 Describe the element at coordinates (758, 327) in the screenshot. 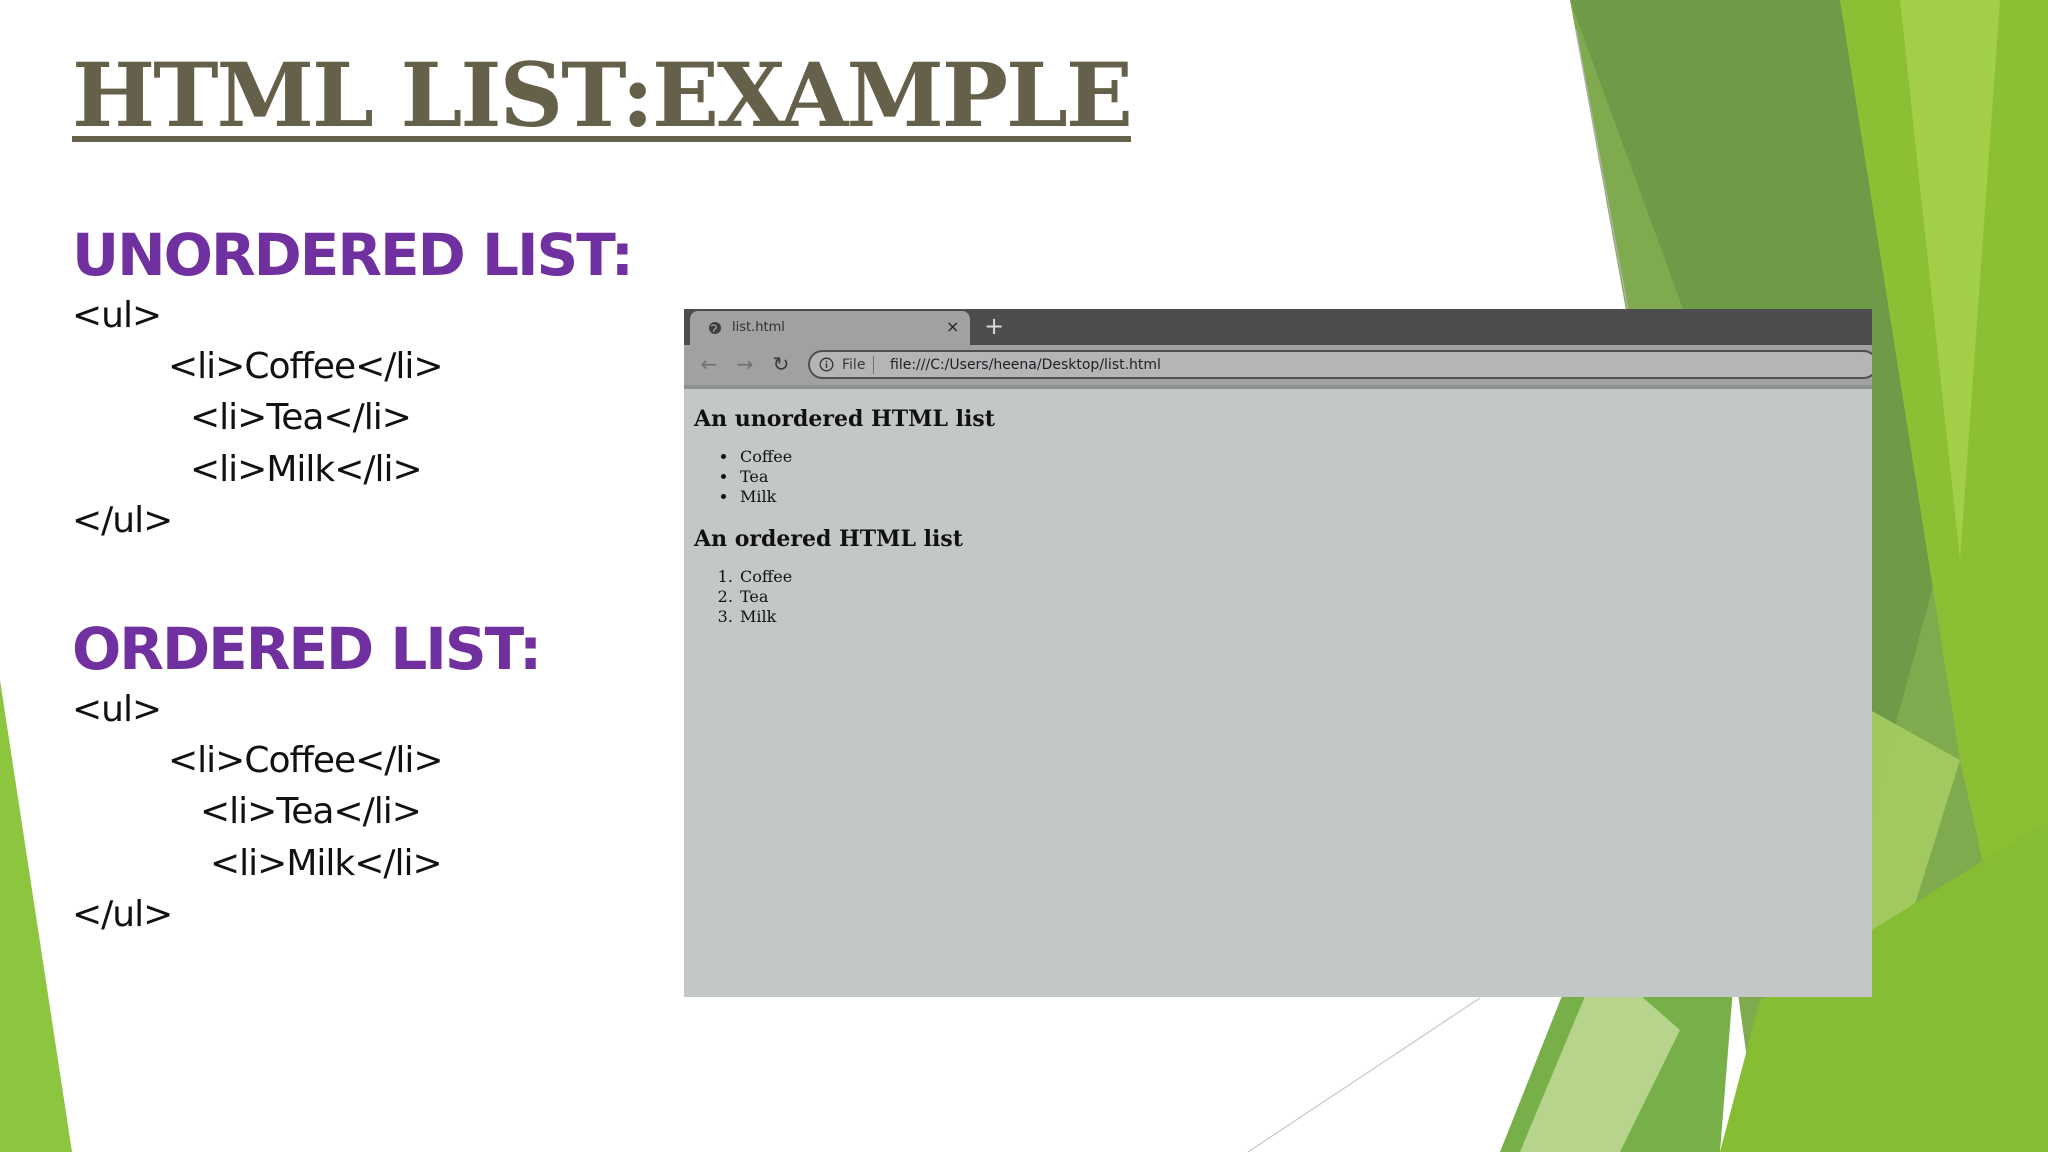

I see `tab-title: list.html` at that location.